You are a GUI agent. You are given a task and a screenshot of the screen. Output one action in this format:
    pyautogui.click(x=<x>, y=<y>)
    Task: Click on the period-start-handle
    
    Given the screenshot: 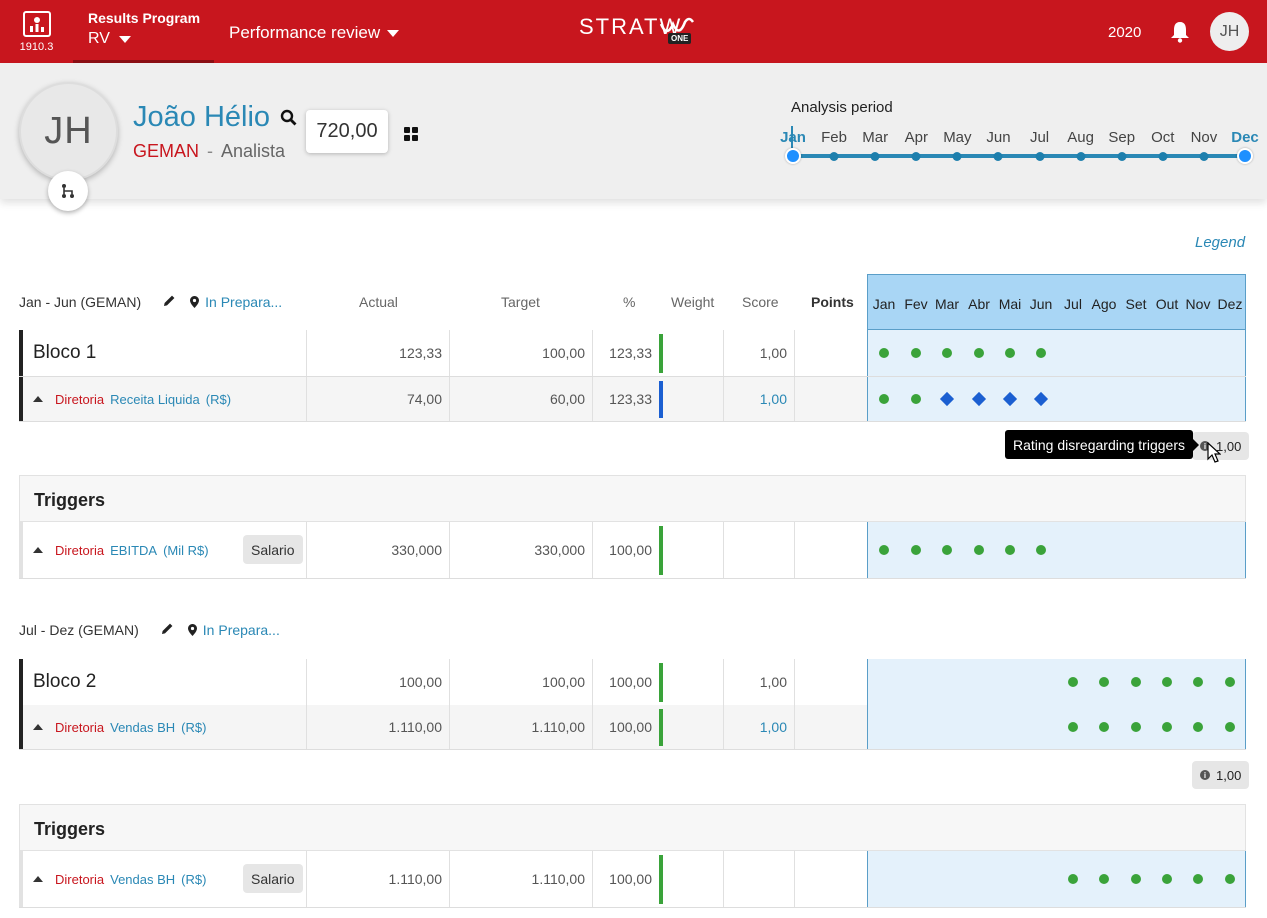 What is the action you would take?
    pyautogui.click(x=793, y=156)
    